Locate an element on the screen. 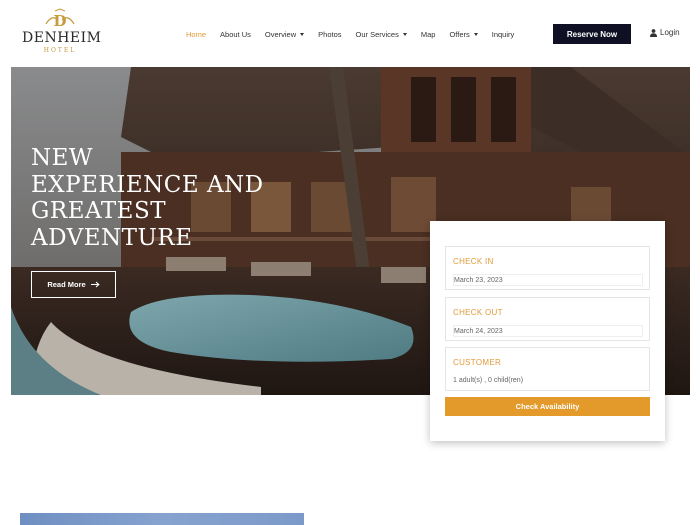 This screenshot has height=525, width=700. nav-item-about-us: About Us is located at coordinates (235, 34).